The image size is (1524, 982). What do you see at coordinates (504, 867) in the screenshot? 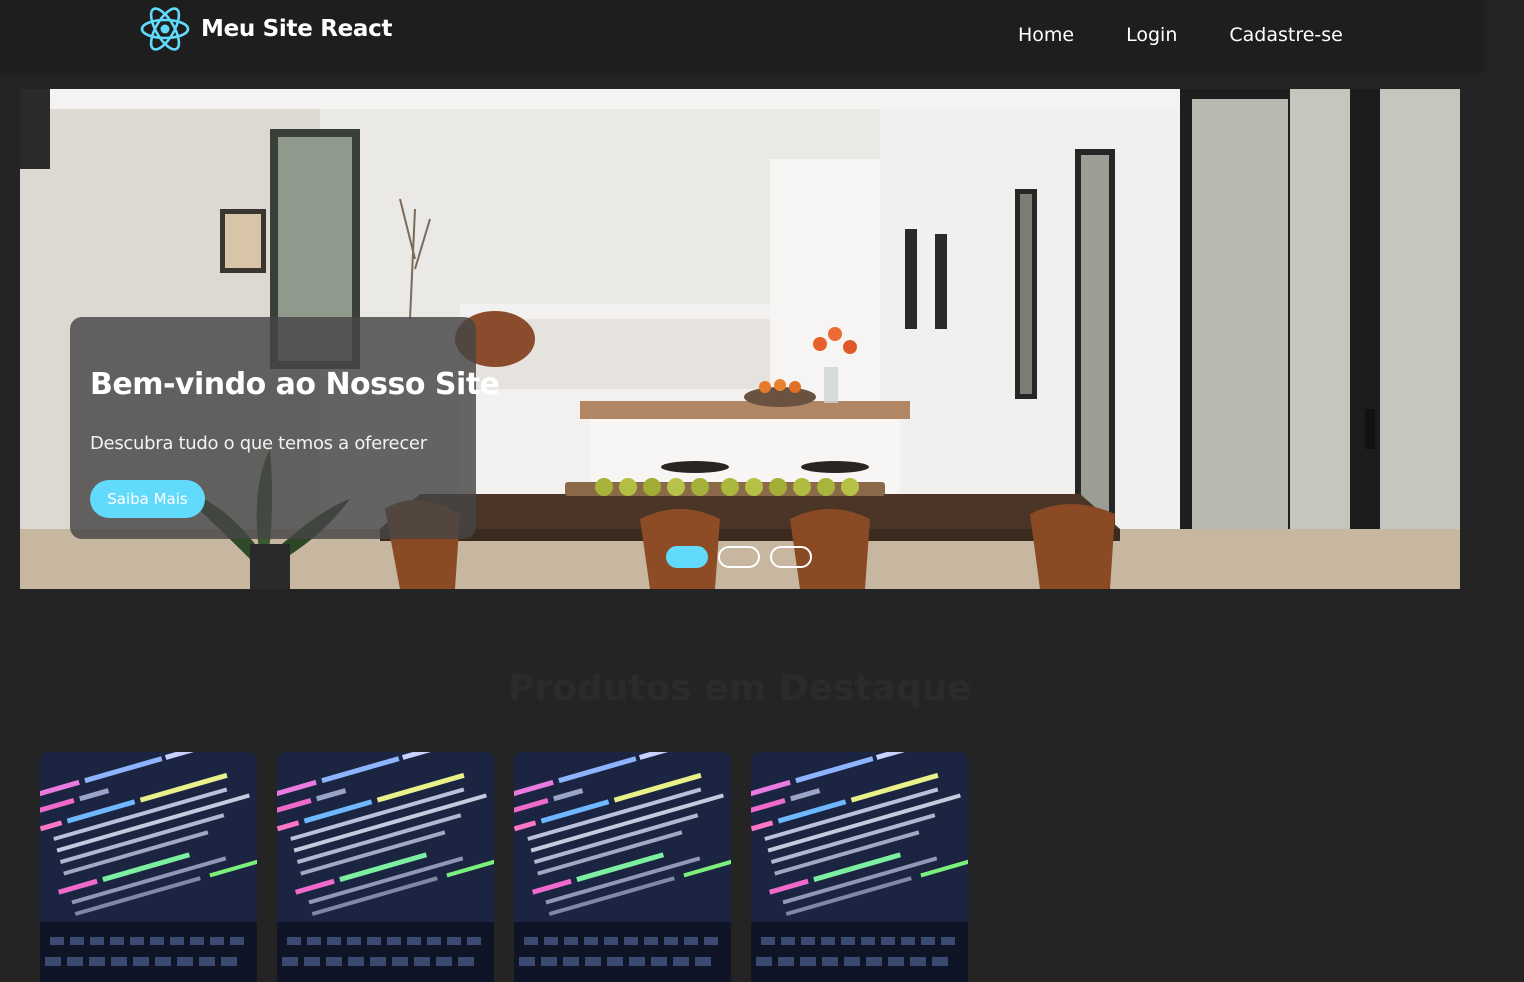
I see `product-list` at bounding box center [504, 867].